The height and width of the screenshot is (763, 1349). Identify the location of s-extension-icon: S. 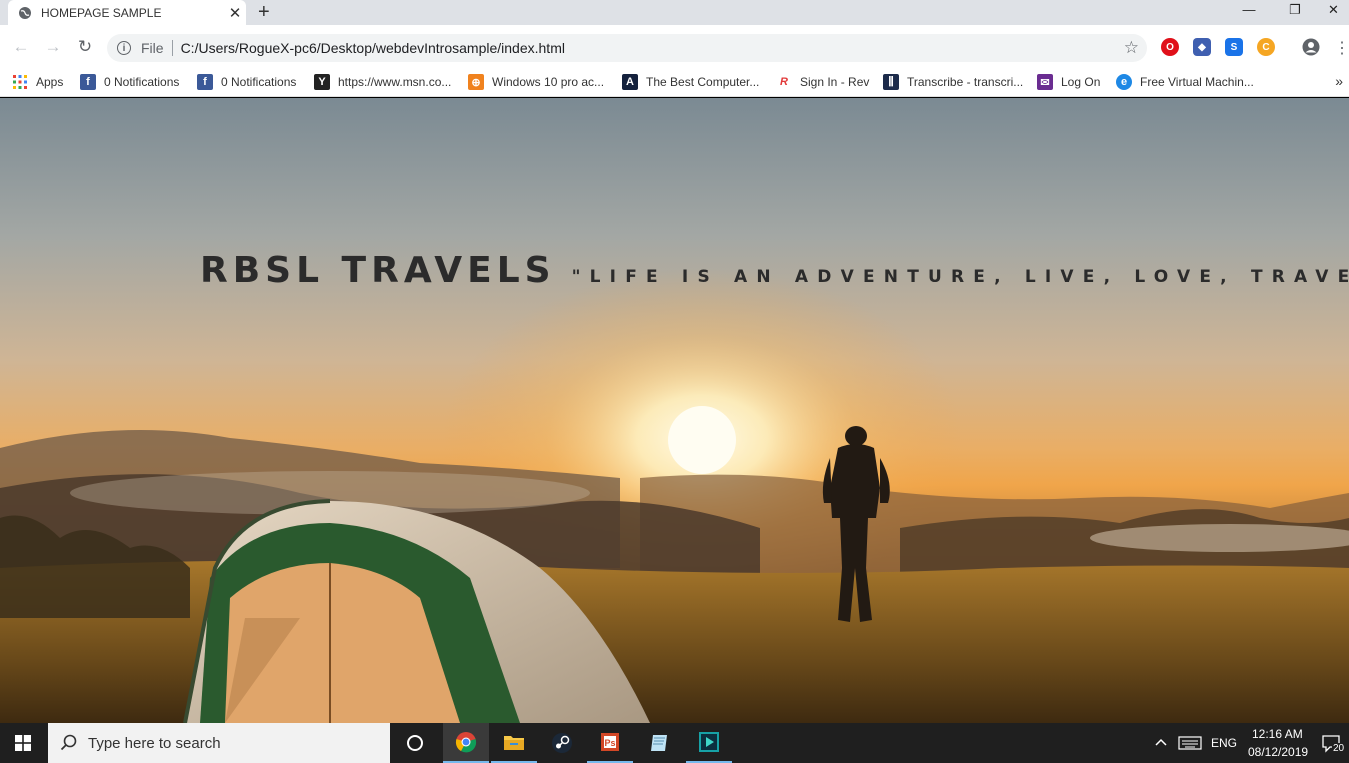
(1234, 47).